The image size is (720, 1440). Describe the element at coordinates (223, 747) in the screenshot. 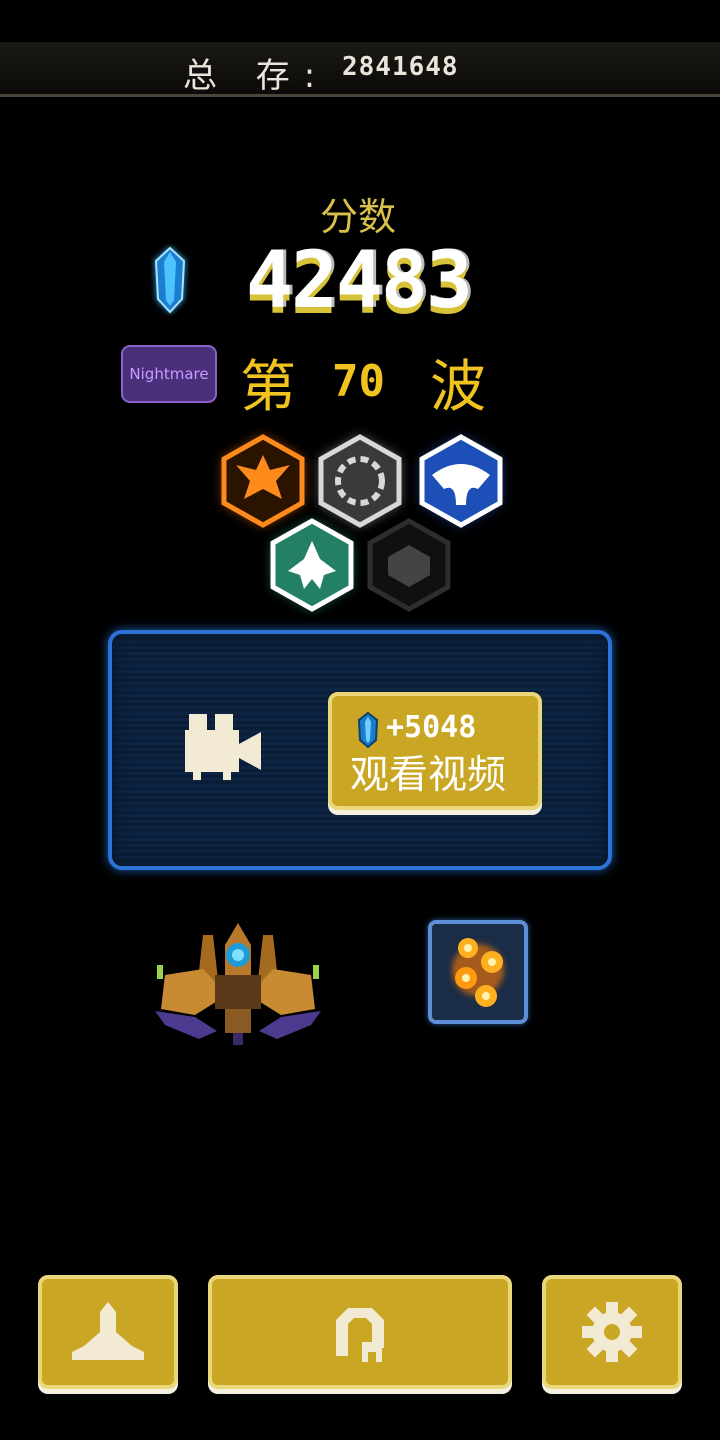

I see `video-camera-icon` at that location.